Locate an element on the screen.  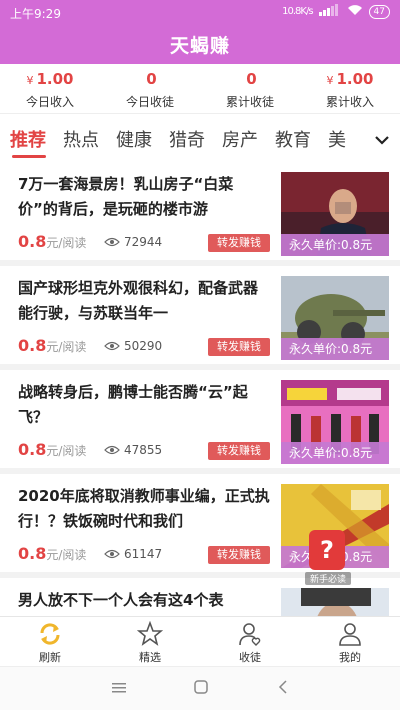
home-icon is located at coordinates (201, 688).